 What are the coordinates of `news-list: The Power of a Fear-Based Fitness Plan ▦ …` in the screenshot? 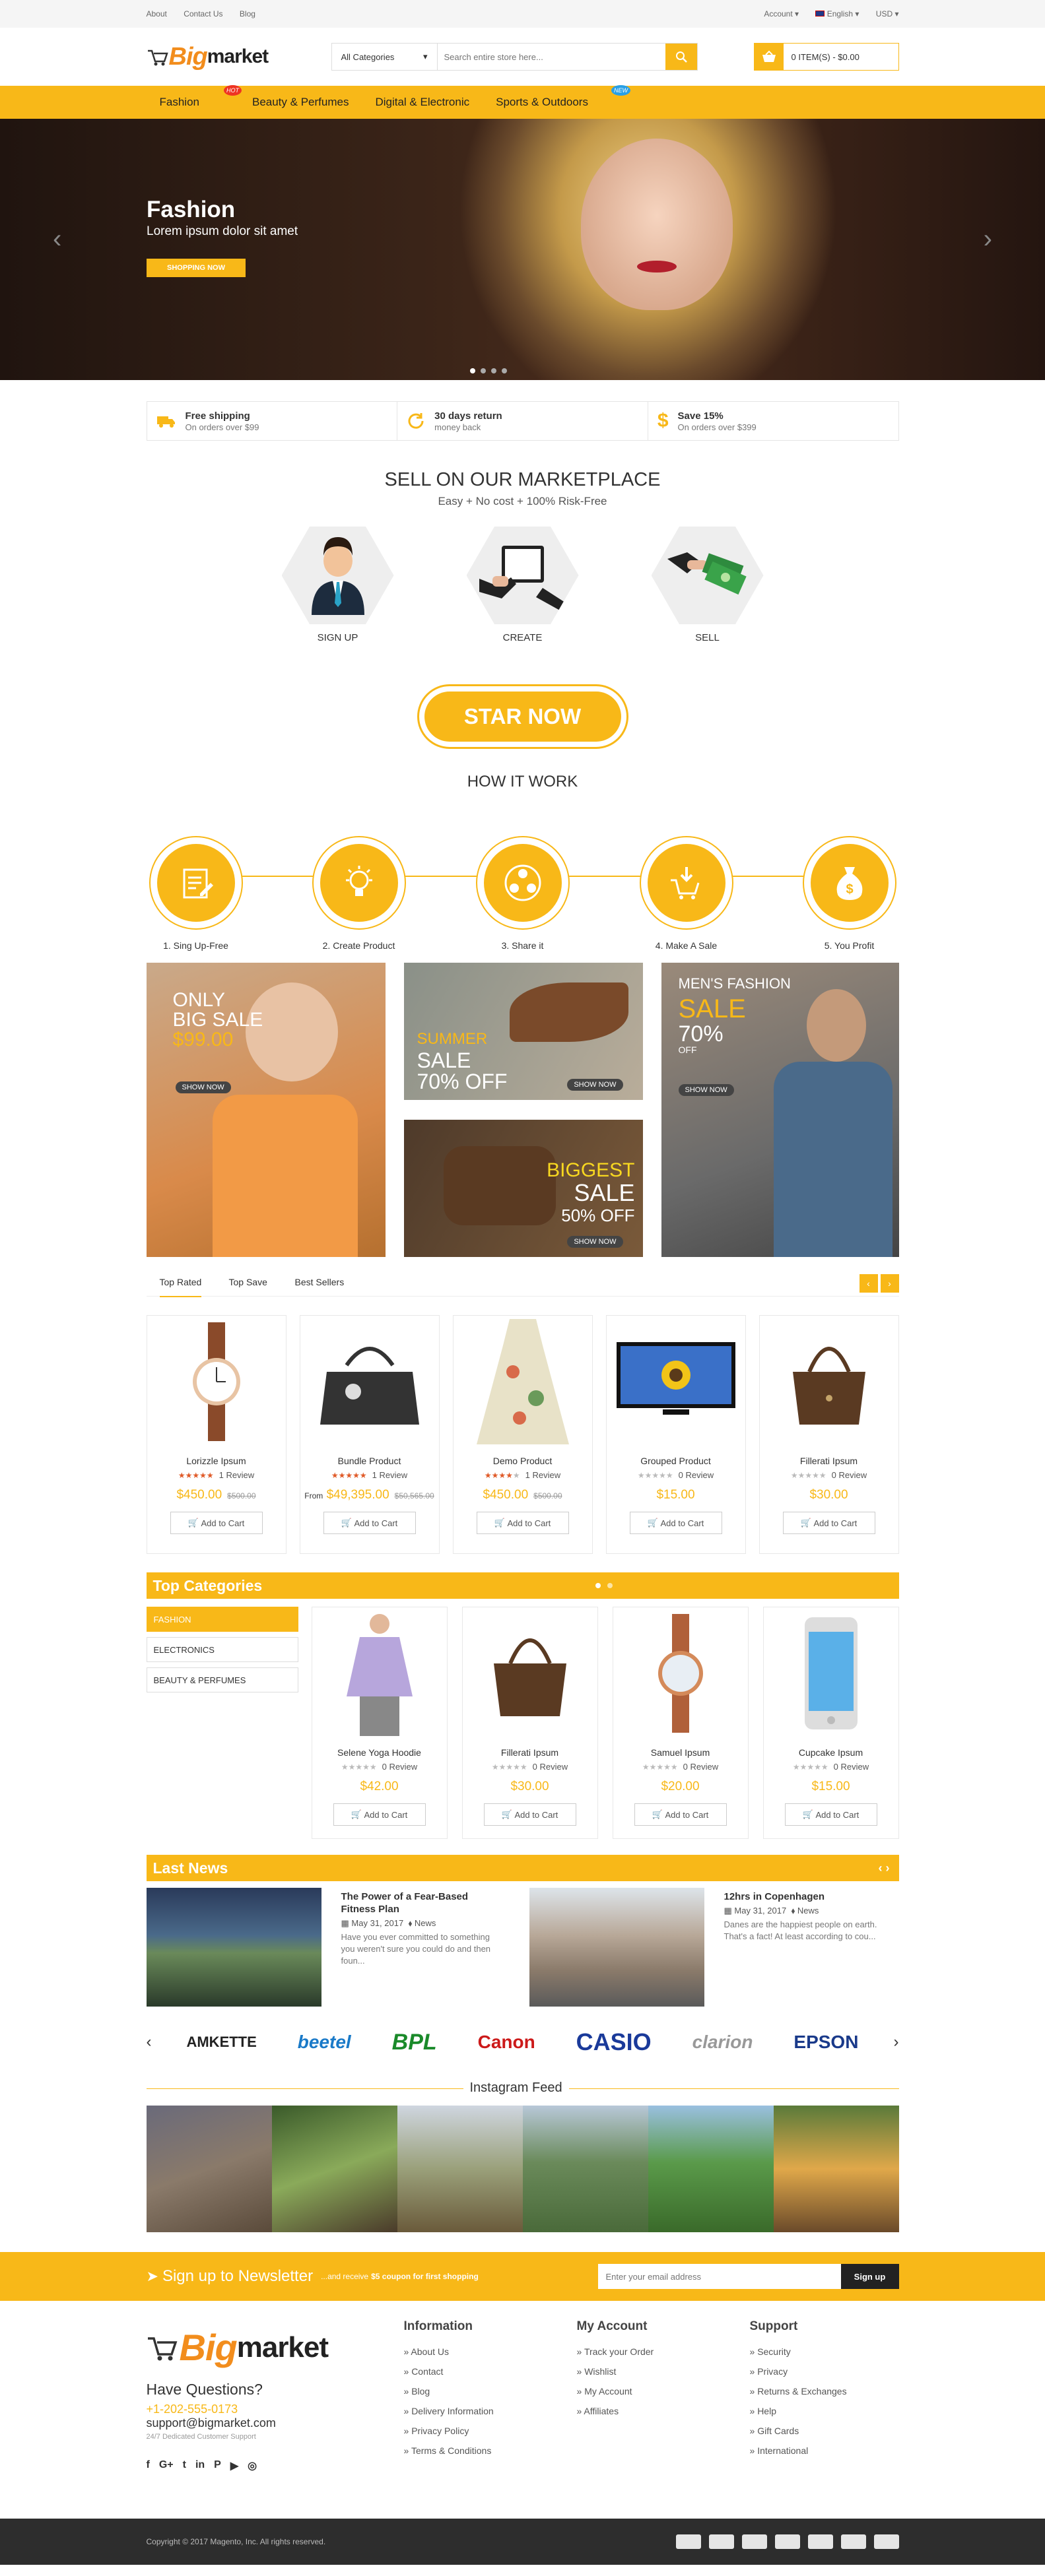 It's located at (522, 1948).